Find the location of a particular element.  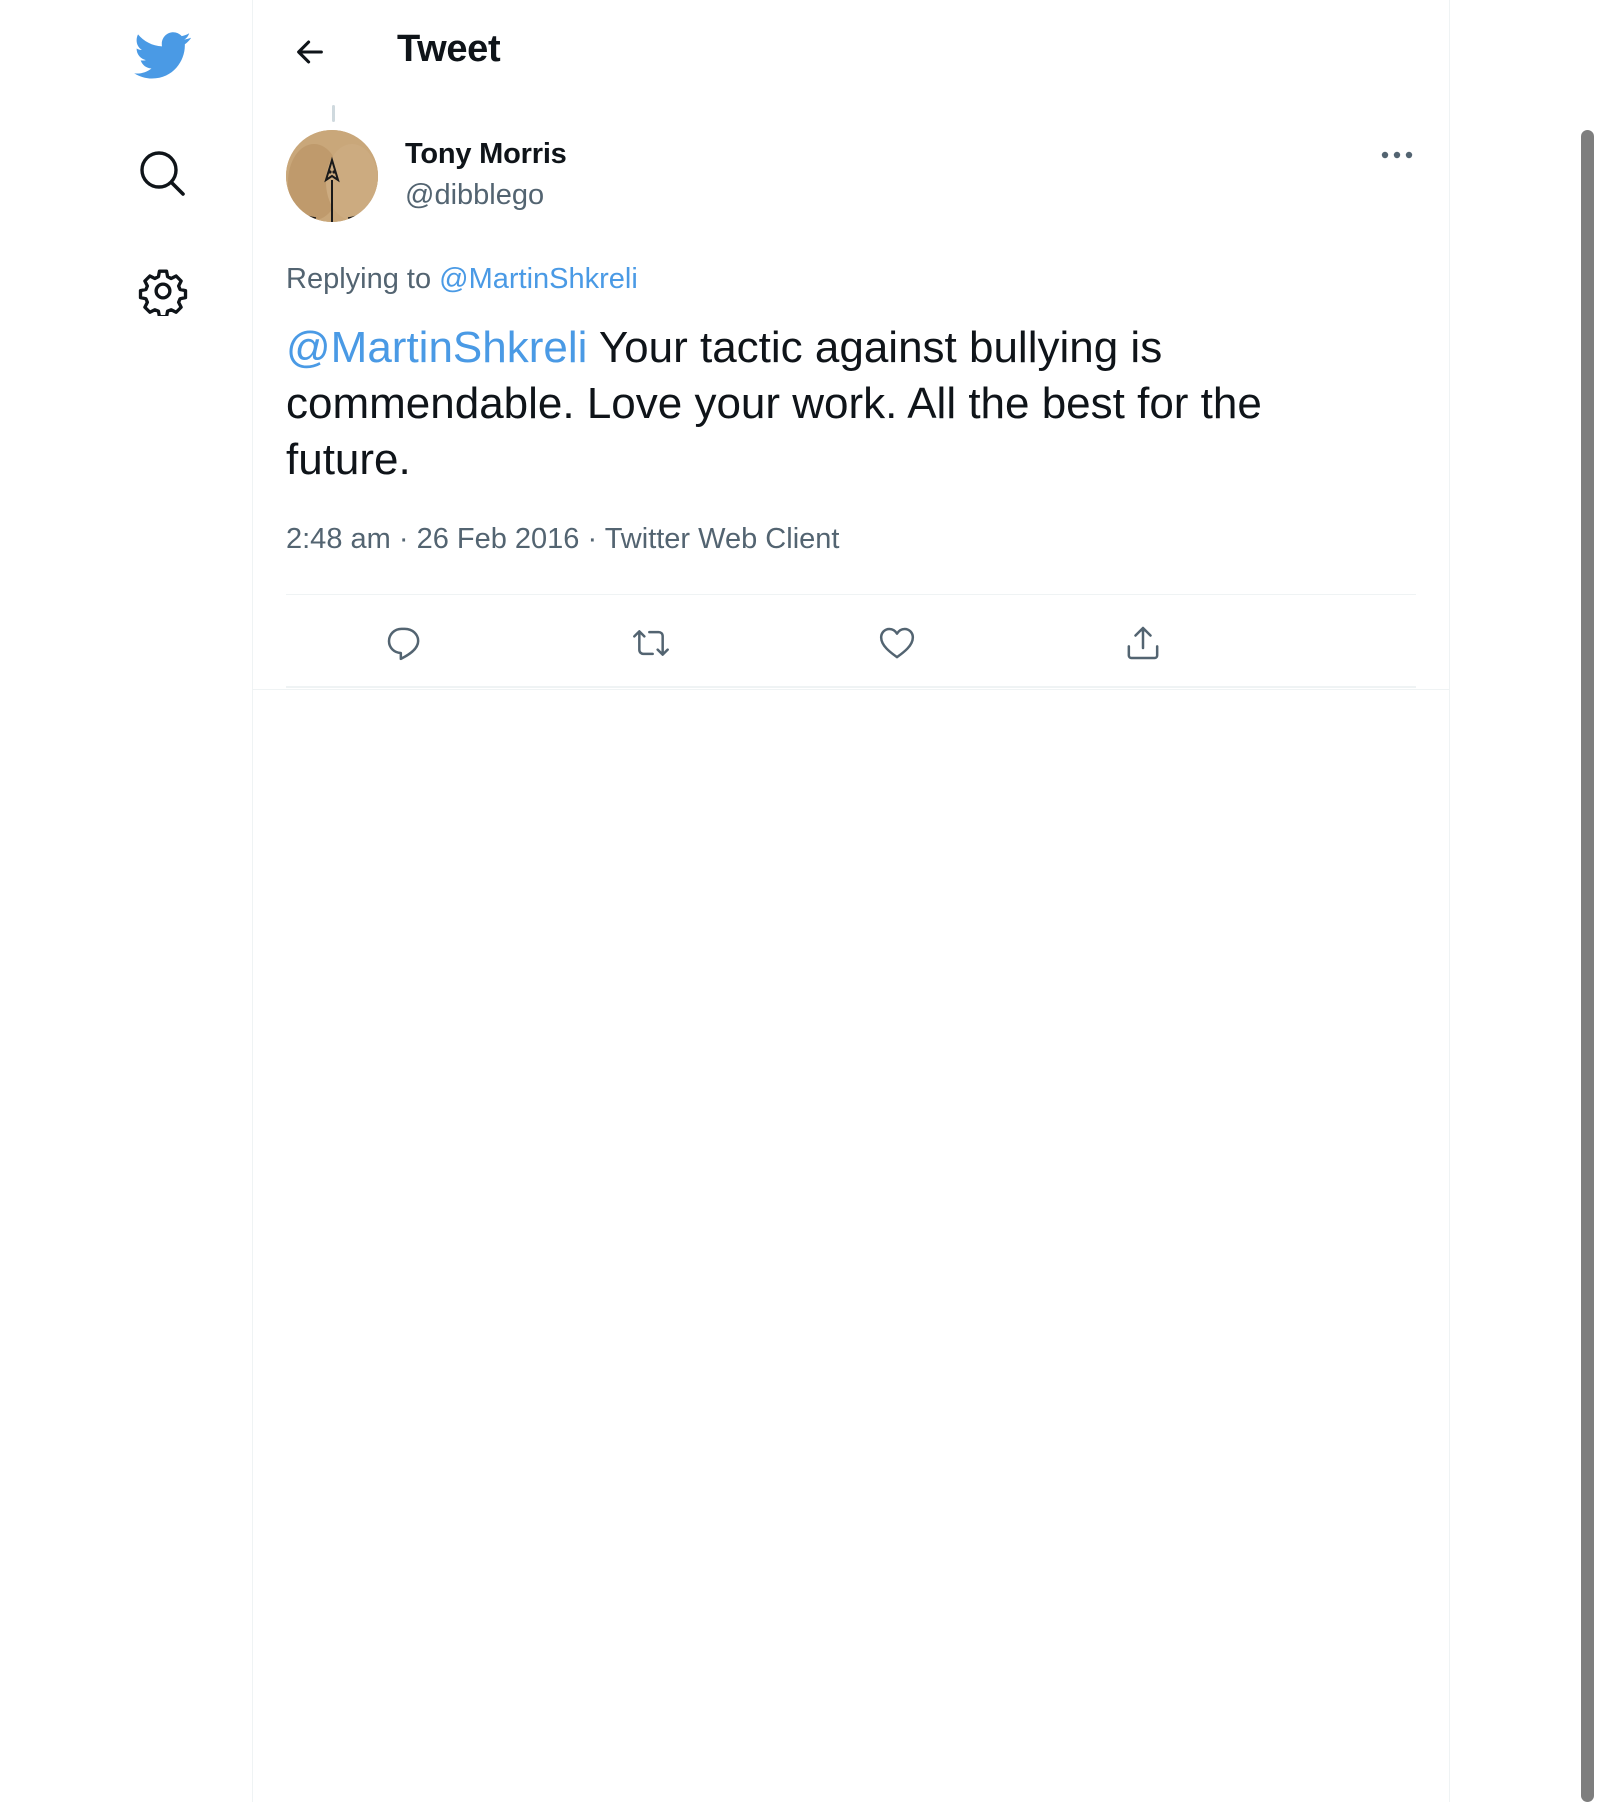

reply-button is located at coordinates (404, 643).